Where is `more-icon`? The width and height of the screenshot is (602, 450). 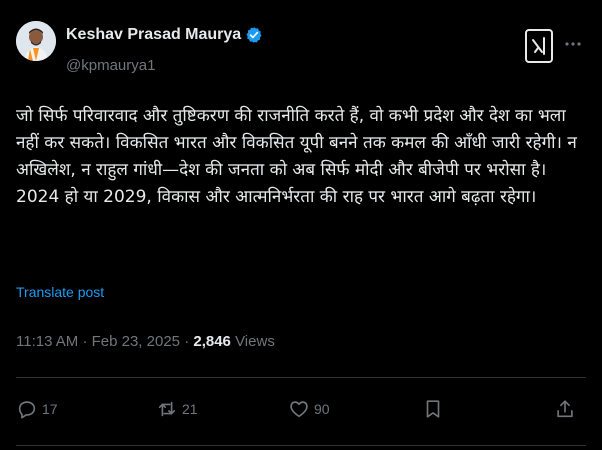 more-icon is located at coordinates (573, 46).